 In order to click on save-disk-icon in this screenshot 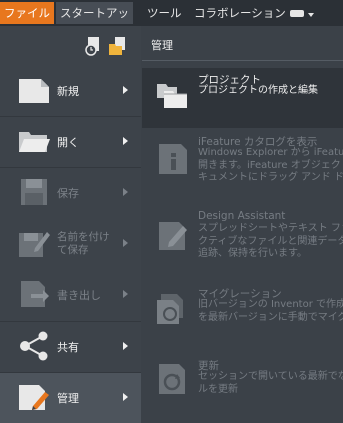, I will do `click(34, 192)`.